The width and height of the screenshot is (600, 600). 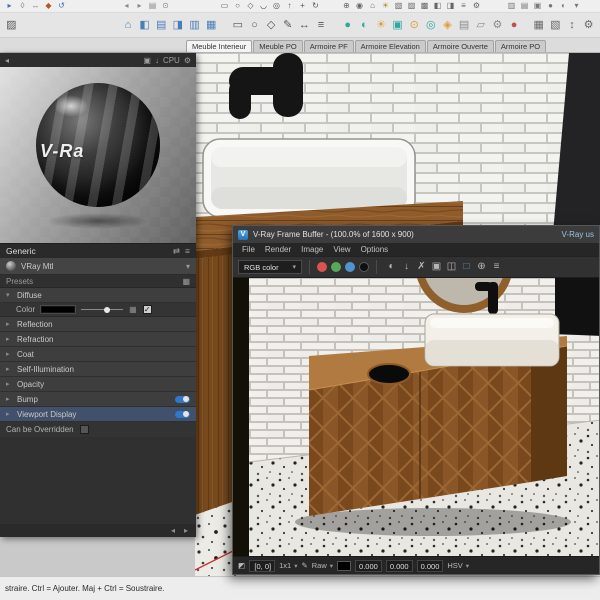 What do you see at coordinates (270, 267) in the screenshot?
I see `channel-selector: RGB color ▾` at bounding box center [270, 267].